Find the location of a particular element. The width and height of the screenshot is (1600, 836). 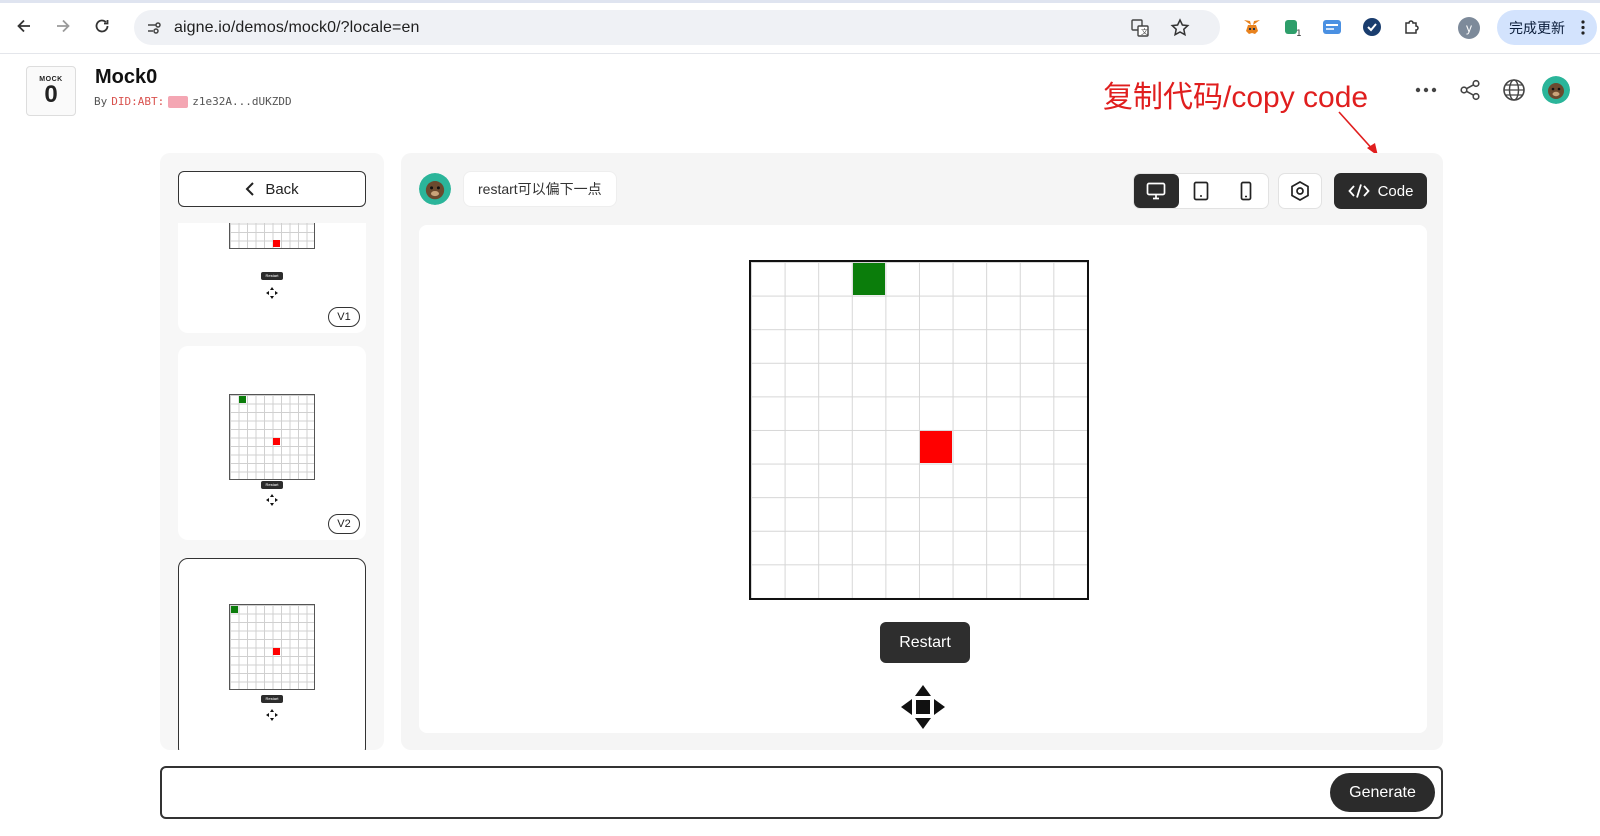

tab-strip-edge is located at coordinates (800, 1).